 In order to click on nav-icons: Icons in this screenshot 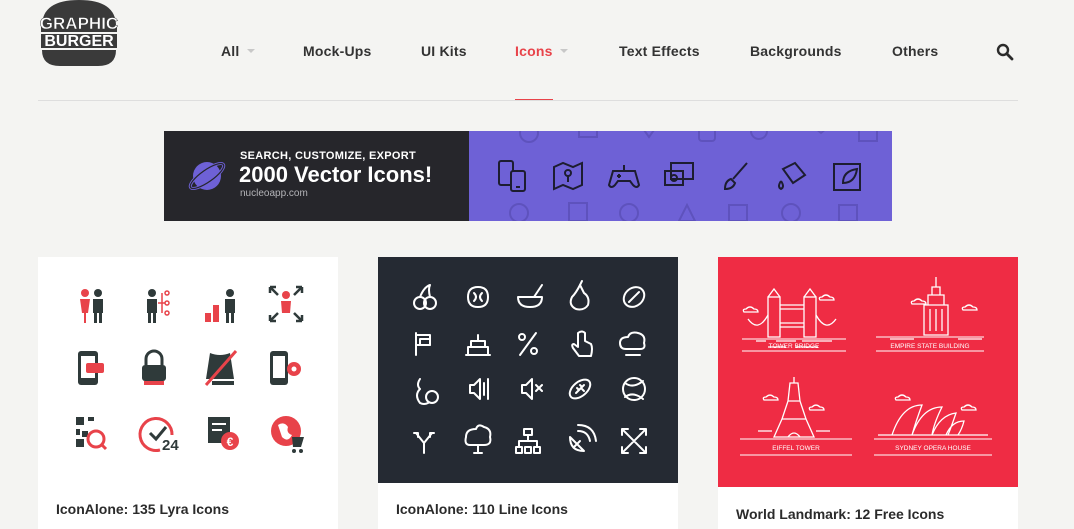, I will do `click(541, 51)`.